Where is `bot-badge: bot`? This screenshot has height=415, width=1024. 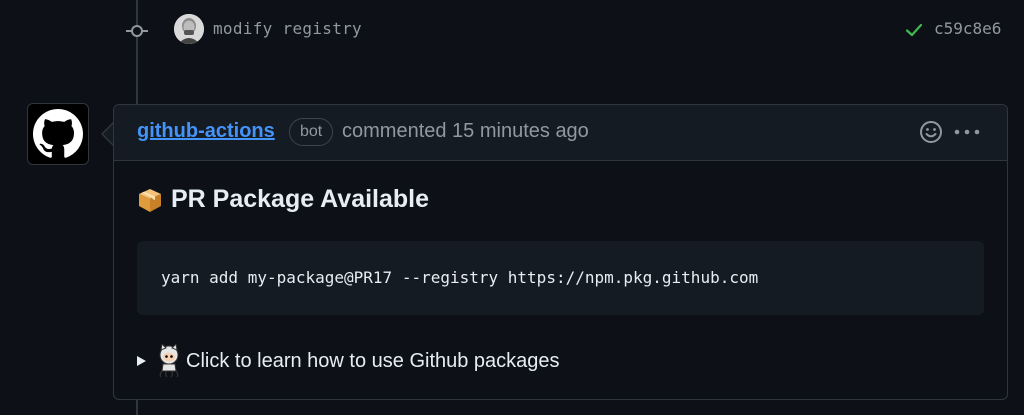
bot-badge: bot is located at coordinates (311, 132).